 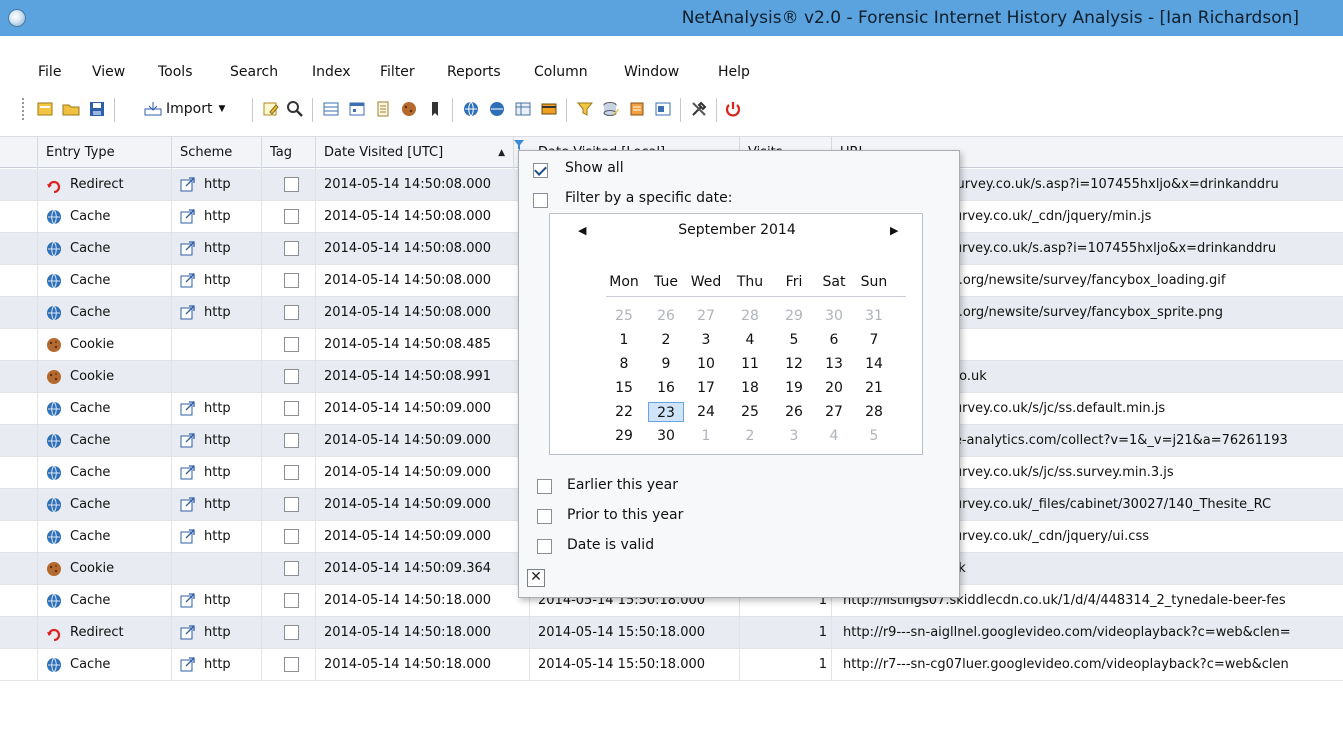 I want to click on app-globe-icon, so click(x=17, y=18).